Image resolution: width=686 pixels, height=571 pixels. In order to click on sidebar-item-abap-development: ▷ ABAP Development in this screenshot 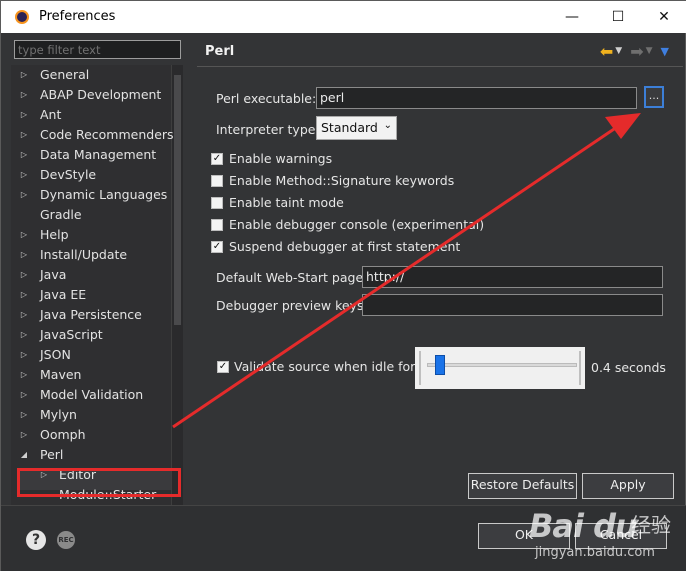, I will do `click(91, 95)`.